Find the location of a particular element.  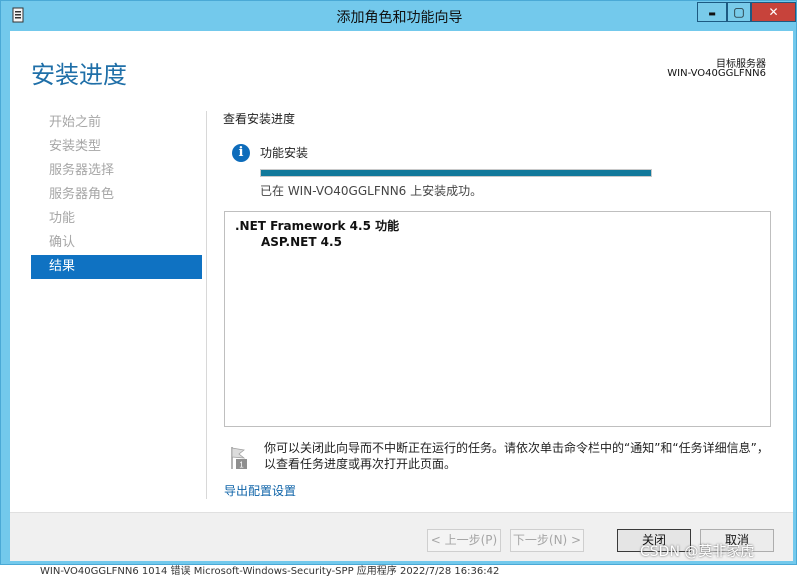

window-title: 添加角色和功能向导 is located at coordinates (399, 18).